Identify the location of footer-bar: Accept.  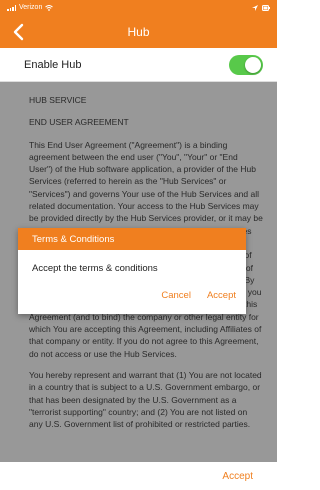
(138, 476).